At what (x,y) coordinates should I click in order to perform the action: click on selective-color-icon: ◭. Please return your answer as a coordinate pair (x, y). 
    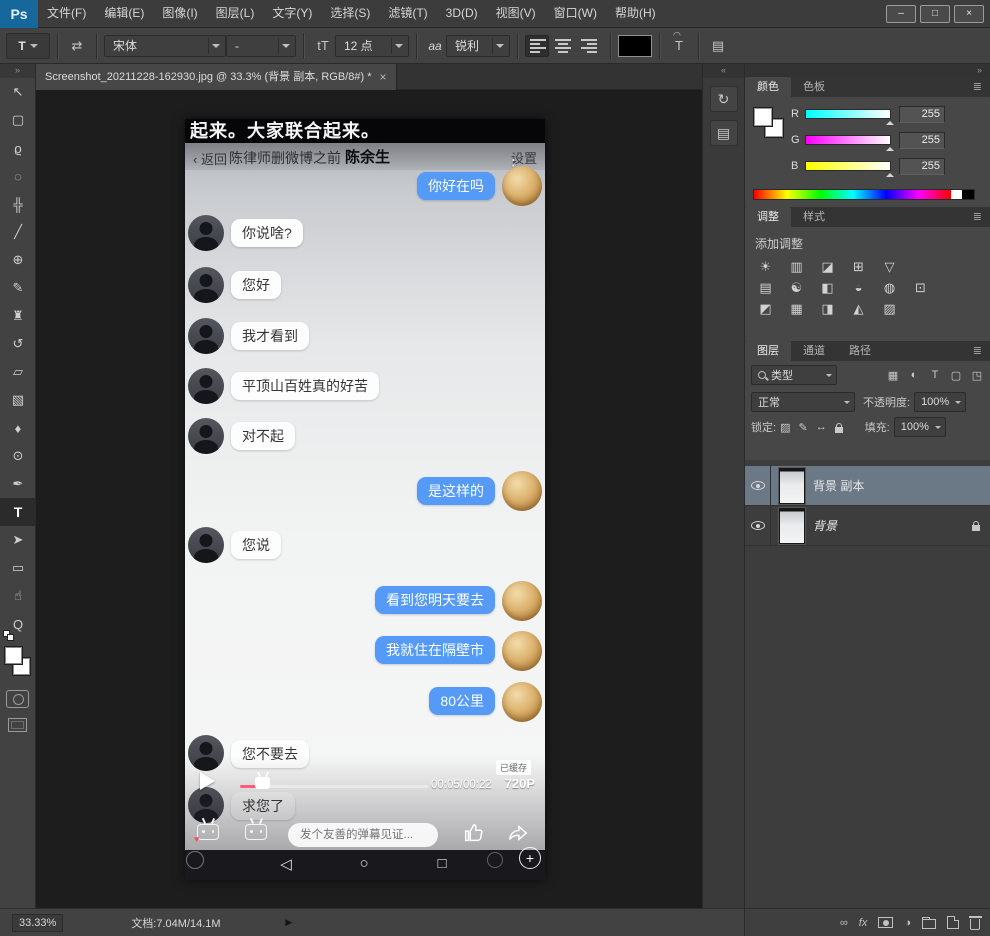
    Looking at the image, I should click on (858, 309).